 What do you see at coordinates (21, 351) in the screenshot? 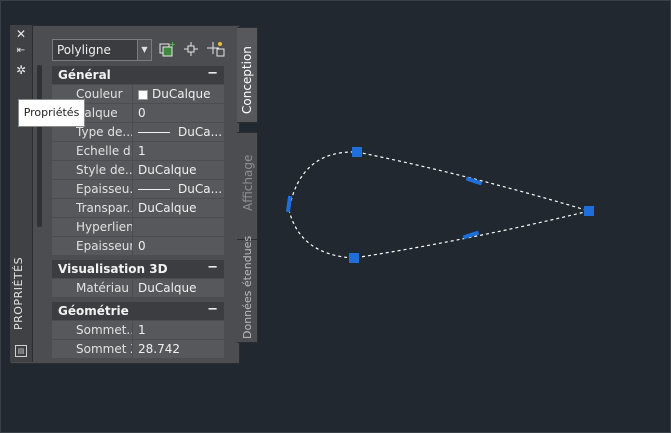
I see `palette-menu-icon: ▤` at bounding box center [21, 351].